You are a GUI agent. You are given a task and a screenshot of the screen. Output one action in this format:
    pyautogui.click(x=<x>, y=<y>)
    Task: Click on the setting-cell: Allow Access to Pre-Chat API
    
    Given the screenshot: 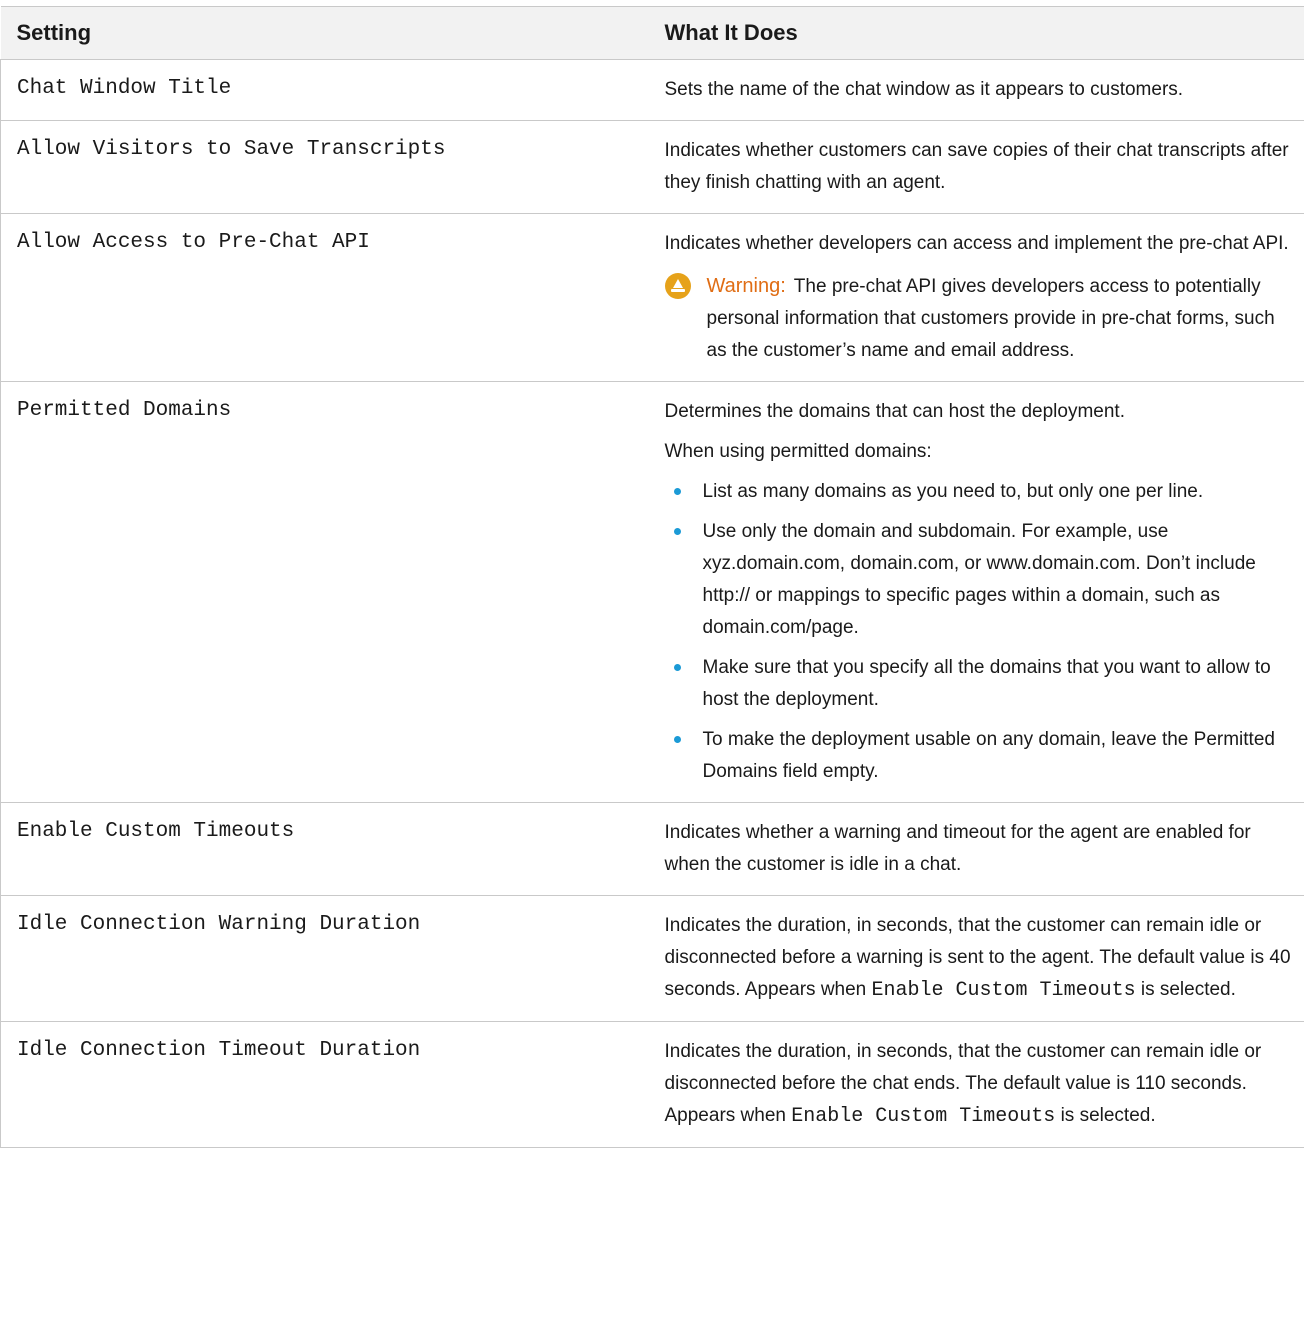 What is the action you would take?
    pyautogui.click(x=324, y=297)
    